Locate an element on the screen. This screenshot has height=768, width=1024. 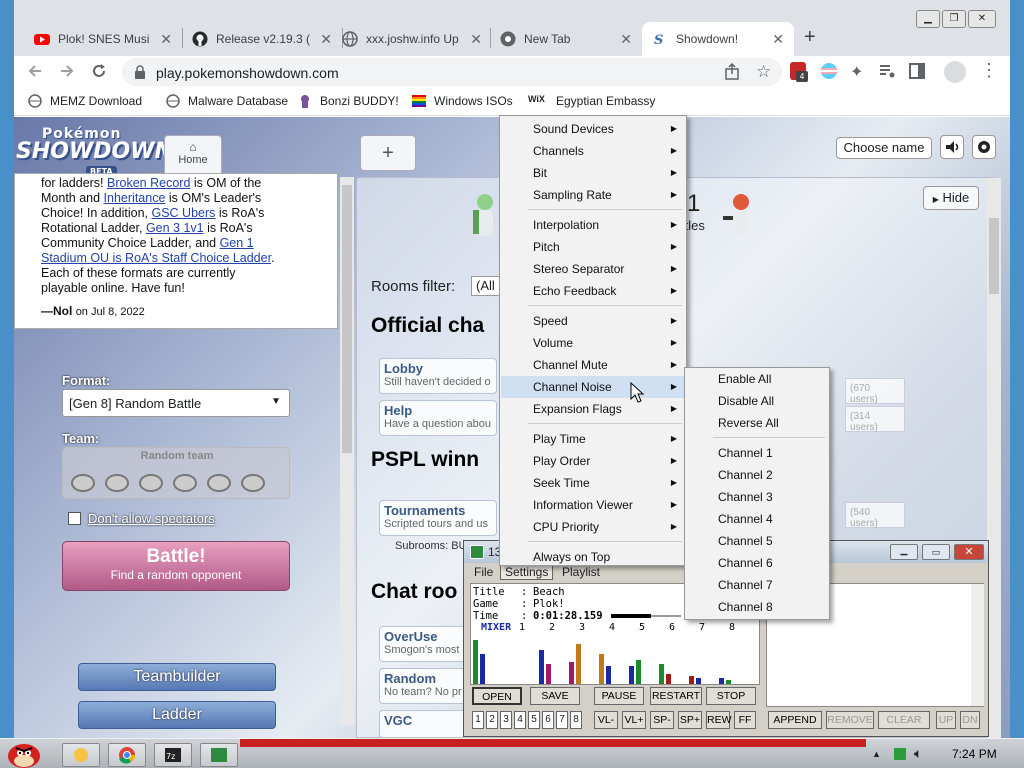
bookmark-malware-db: Malware Database is located at coordinates (227, 101).